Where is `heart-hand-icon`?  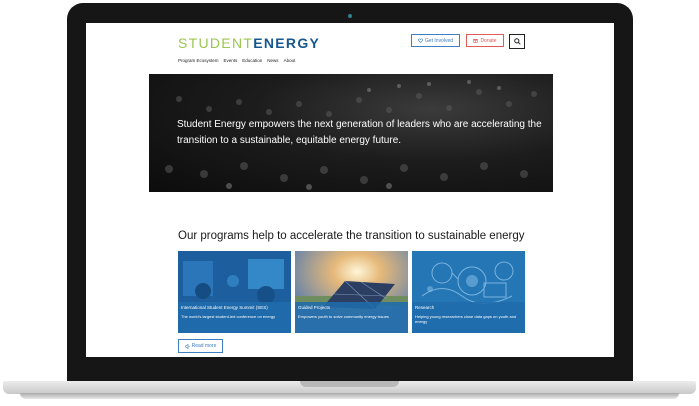 heart-hand-icon is located at coordinates (420, 40).